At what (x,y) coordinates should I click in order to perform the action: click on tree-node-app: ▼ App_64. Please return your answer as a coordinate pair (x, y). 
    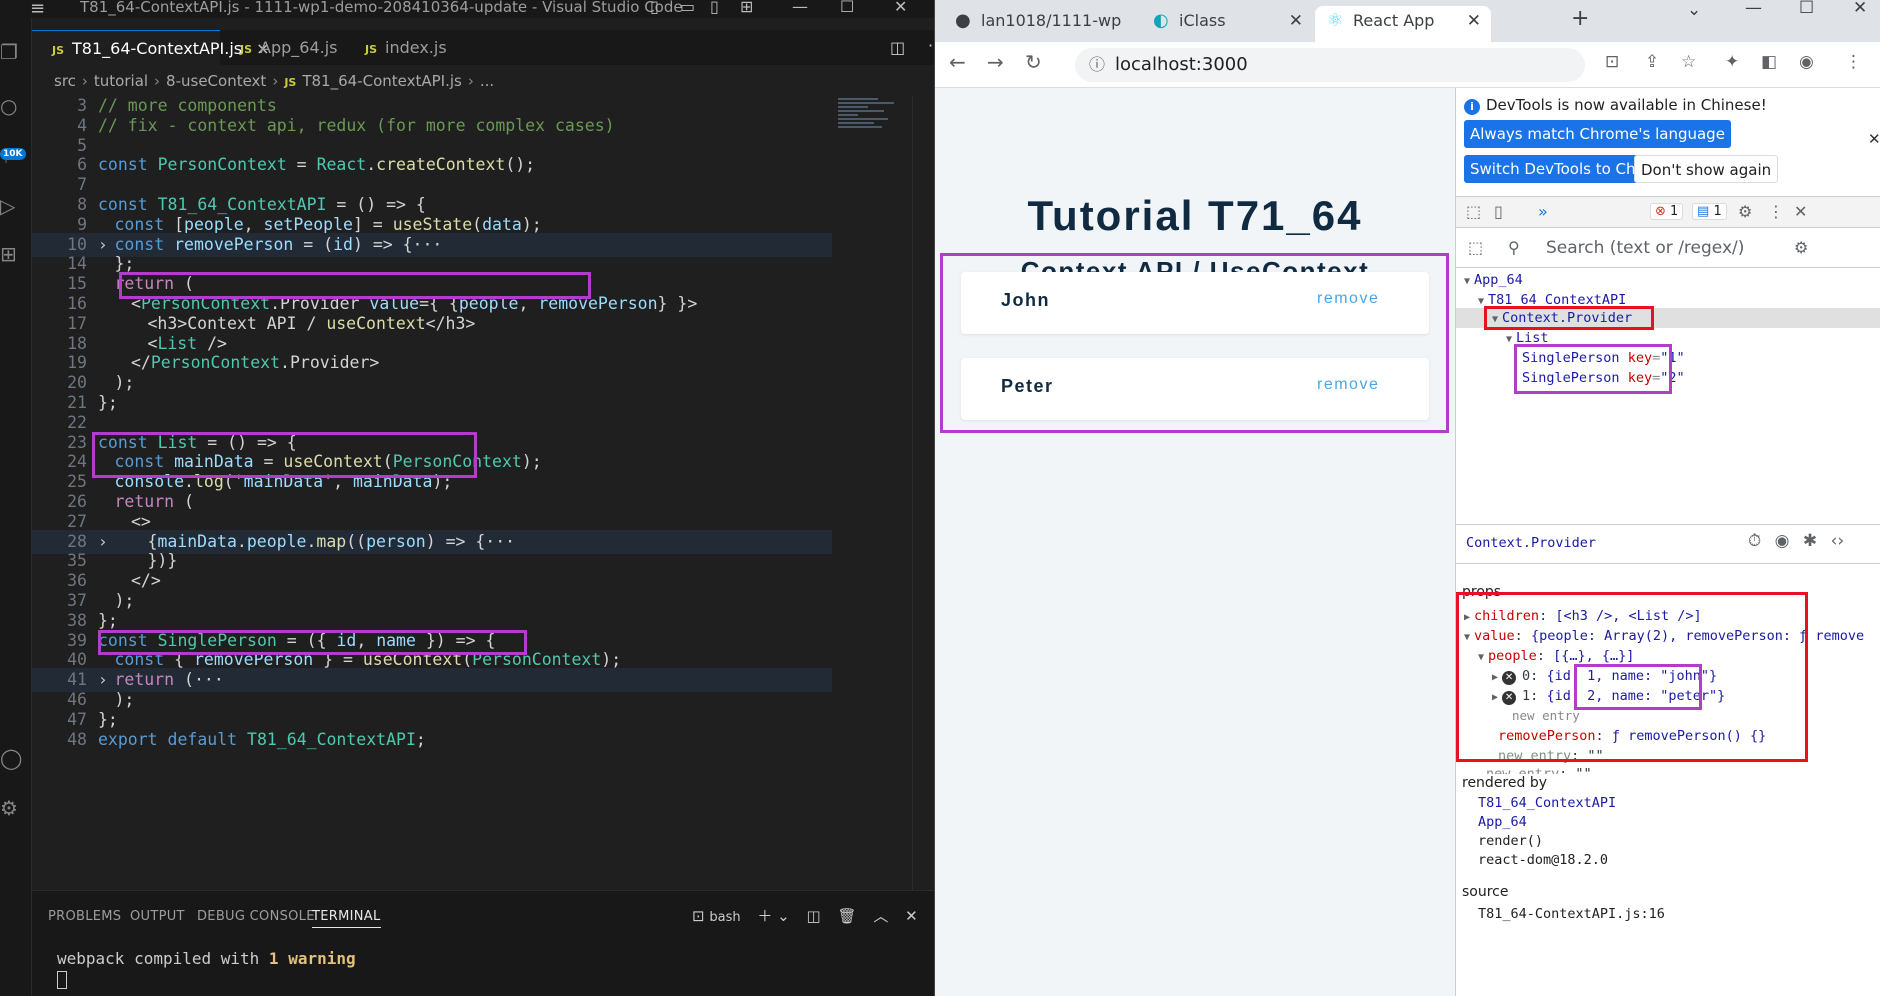
    Looking at the image, I should click on (1493, 280).